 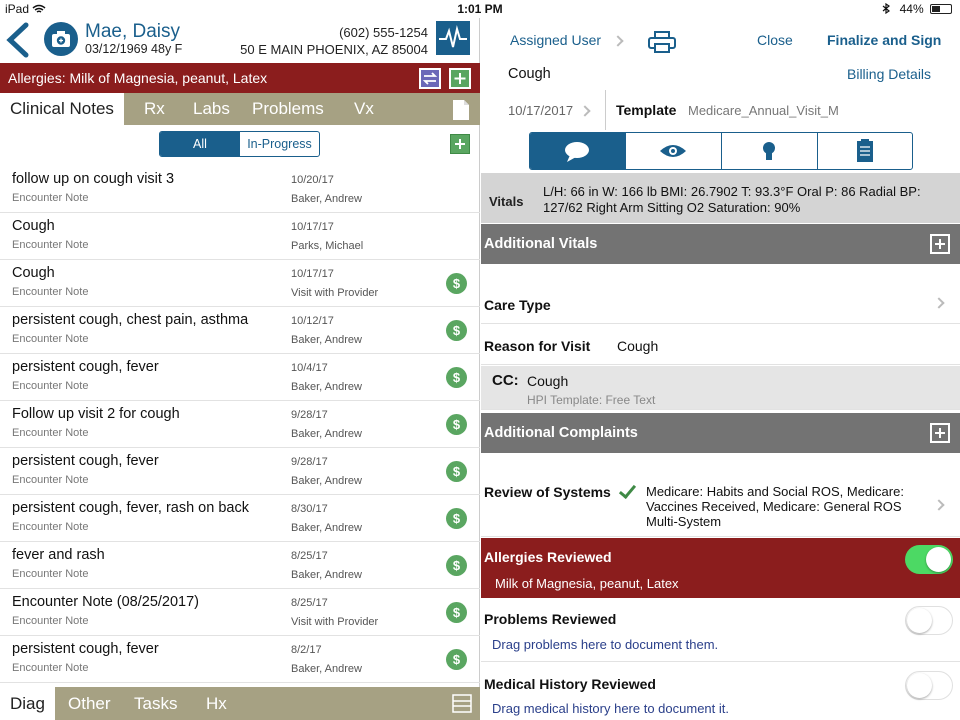 I want to click on add-allergy-button, so click(x=460, y=78).